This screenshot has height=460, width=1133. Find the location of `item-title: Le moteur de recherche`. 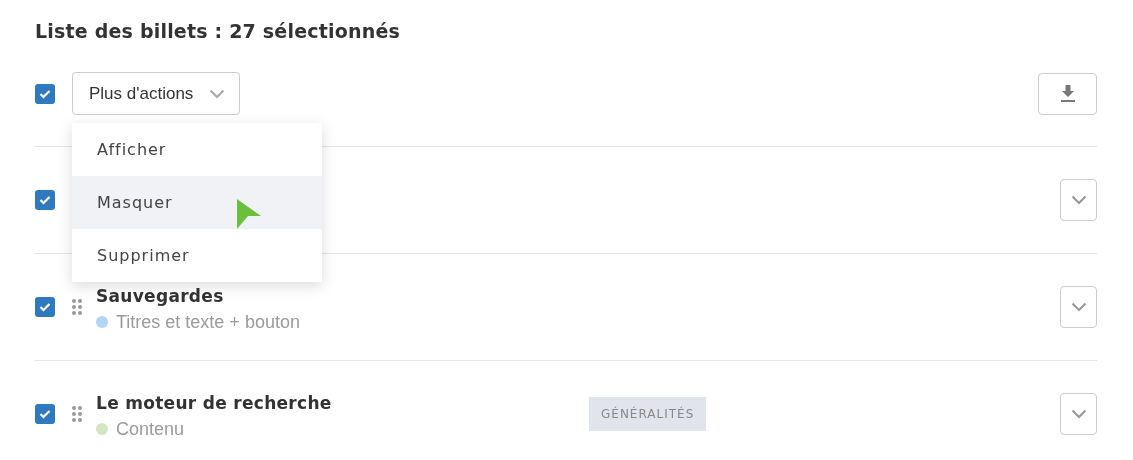

item-title: Le moteur de recherche is located at coordinates (214, 402).